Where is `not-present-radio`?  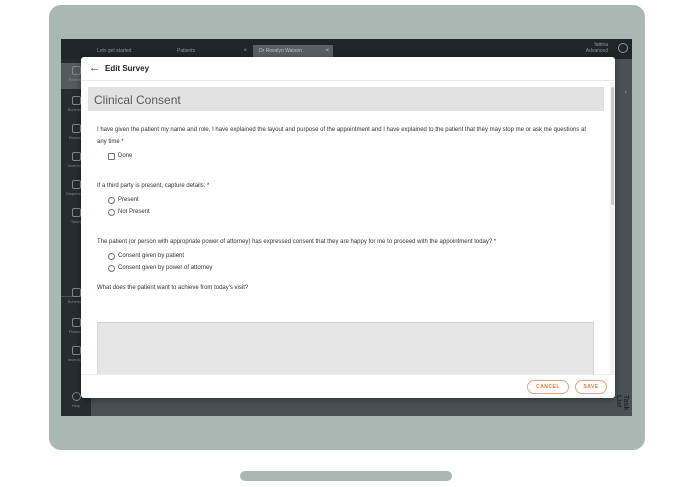 not-present-radio is located at coordinates (111, 212).